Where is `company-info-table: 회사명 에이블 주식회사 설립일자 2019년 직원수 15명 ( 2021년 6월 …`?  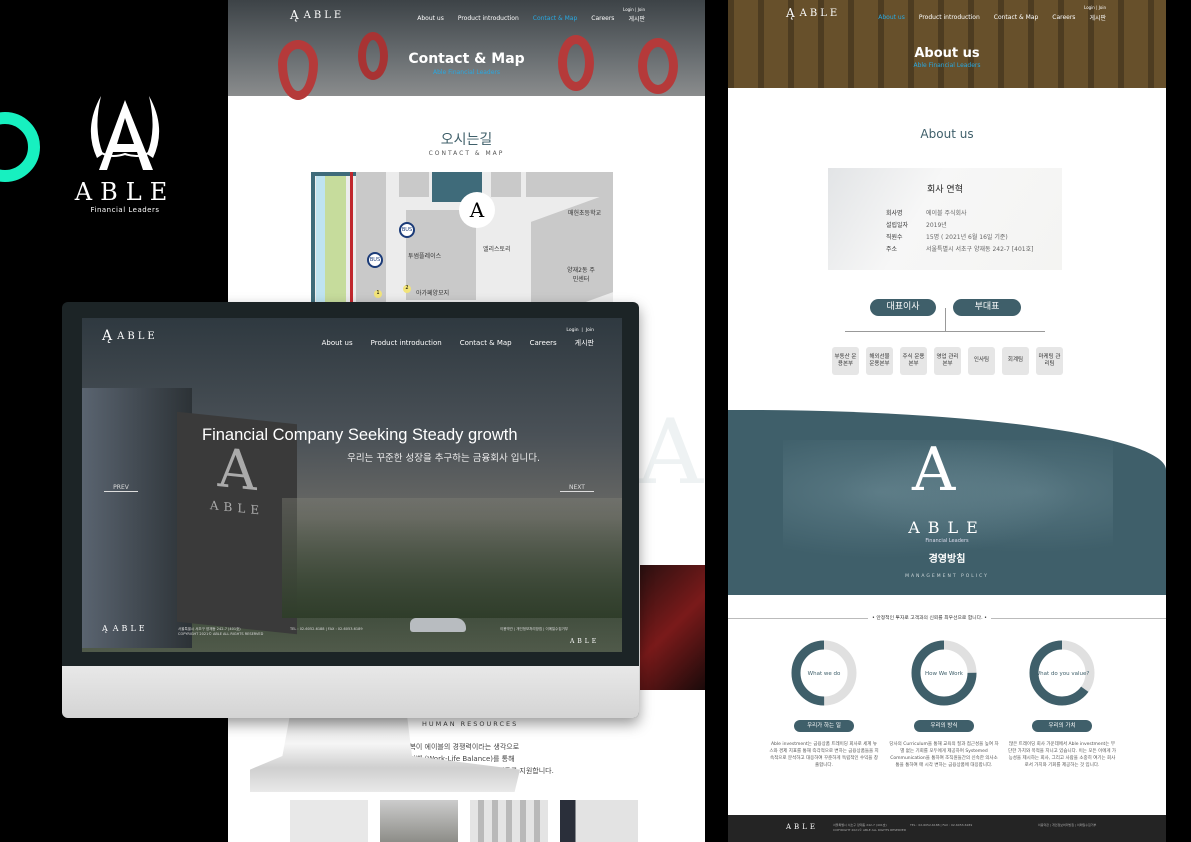 company-info-table: 회사명 에이블 주식회사 설립일자 2019년 직원수 15명 ( 2021년 6월 … is located at coordinates (960, 231).